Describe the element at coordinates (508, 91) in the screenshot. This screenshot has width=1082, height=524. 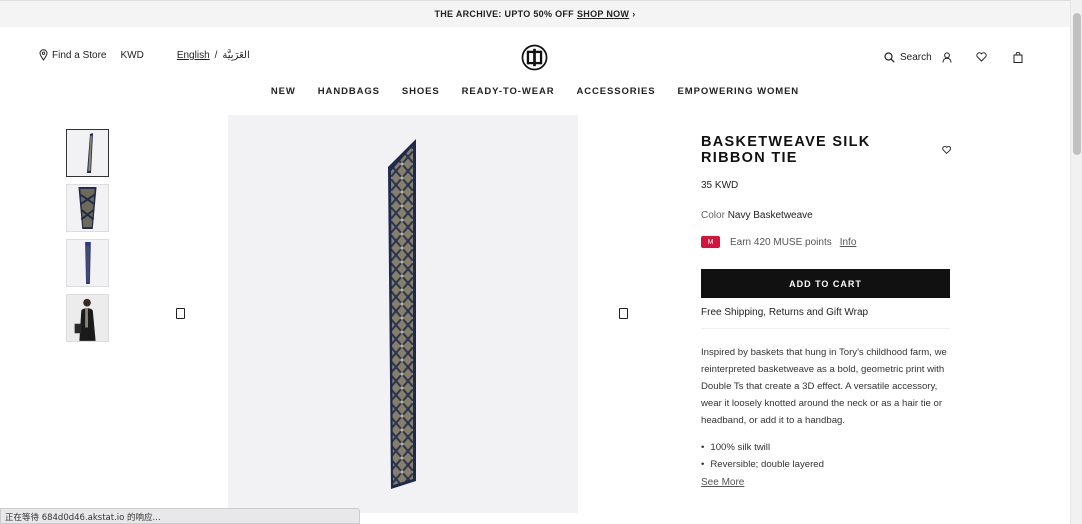
I see `nav-item-ready-to-wear: READY-TO-WEAR` at that location.